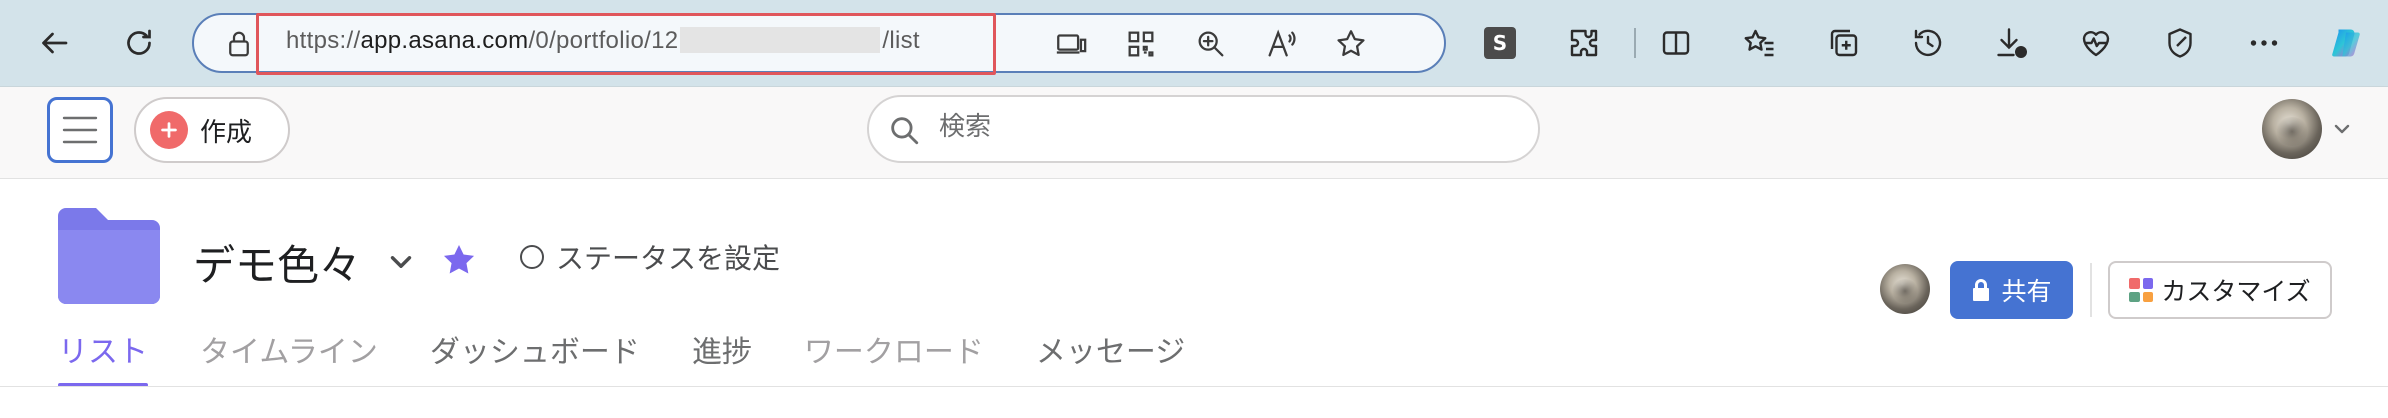  Describe the element at coordinates (2180, 43) in the screenshot. I see `performance-icon` at that location.